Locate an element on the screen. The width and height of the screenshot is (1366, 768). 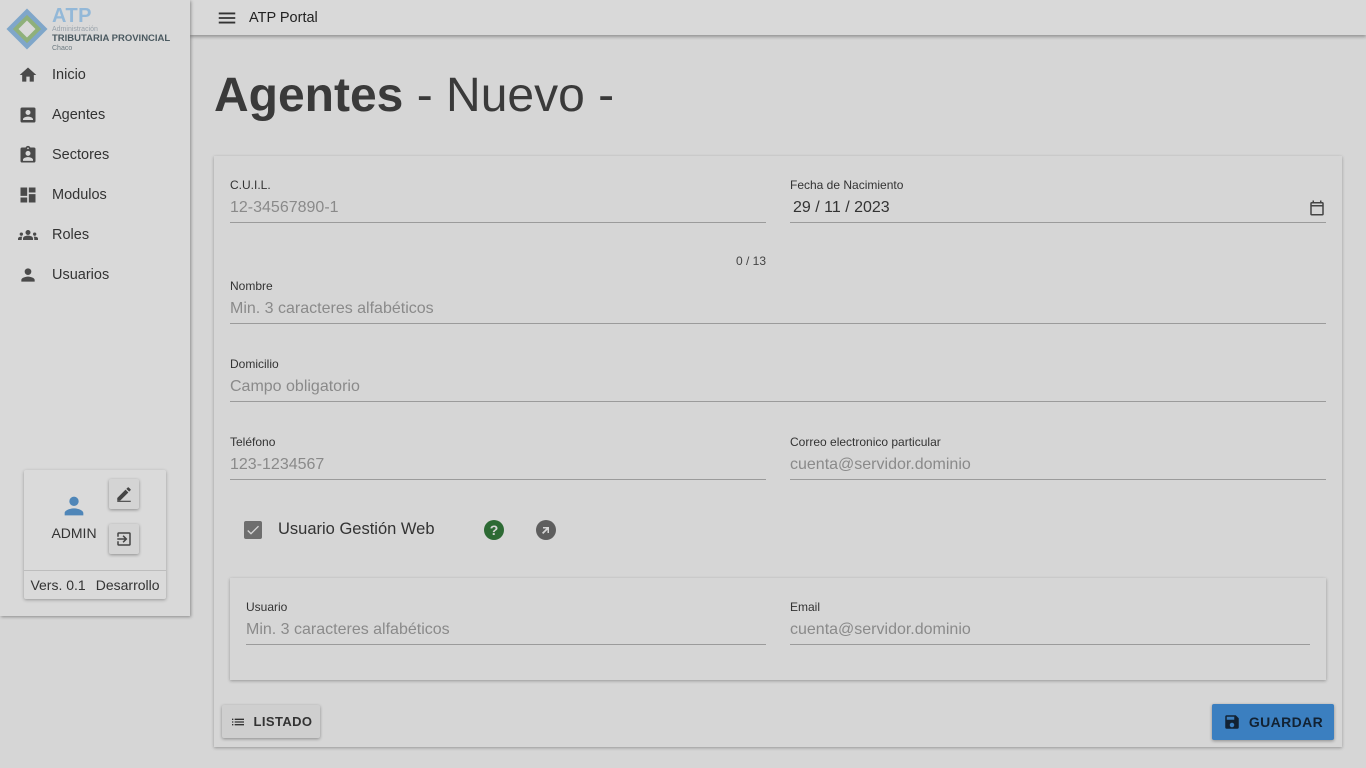
logout-icon is located at coordinates (124, 539).